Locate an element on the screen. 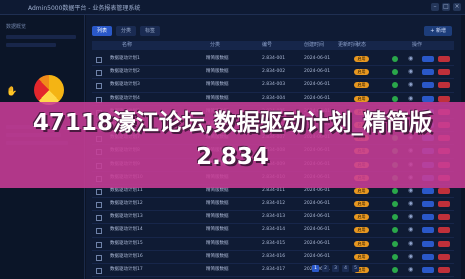 Image resolution: width=465 pixels, height=279 pixels. row-code: 2.834-015 is located at coordinates (274, 243).